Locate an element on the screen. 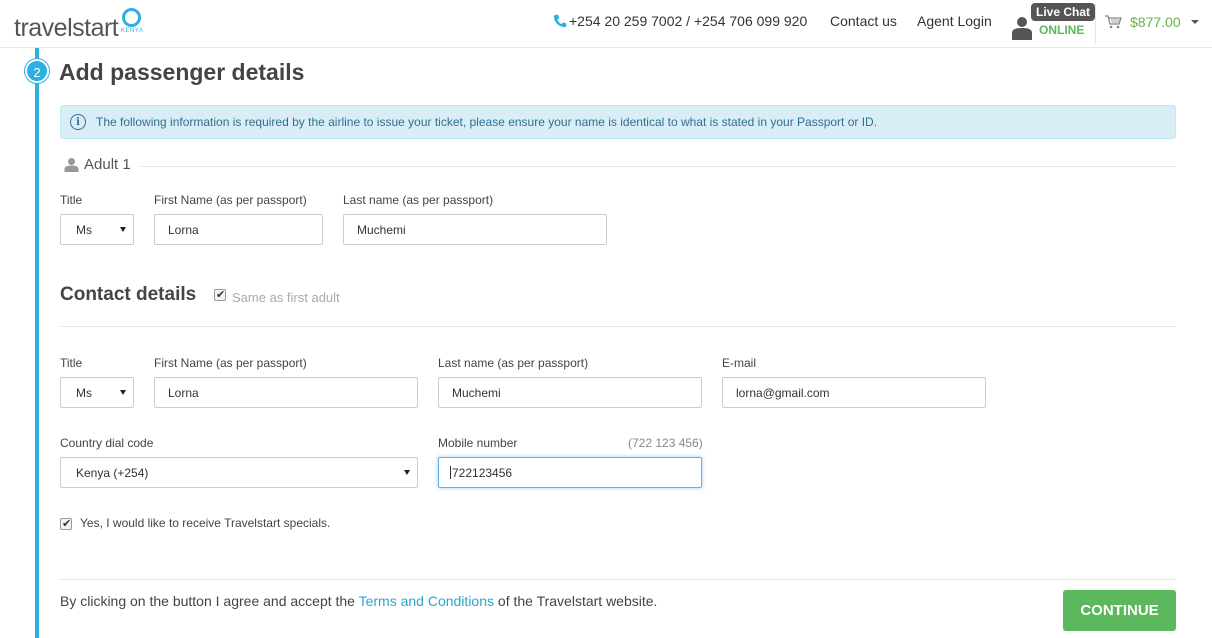  phone-numbers: +254 20 259 7002 / +254 706 099 920 is located at coordinates (680, 21).